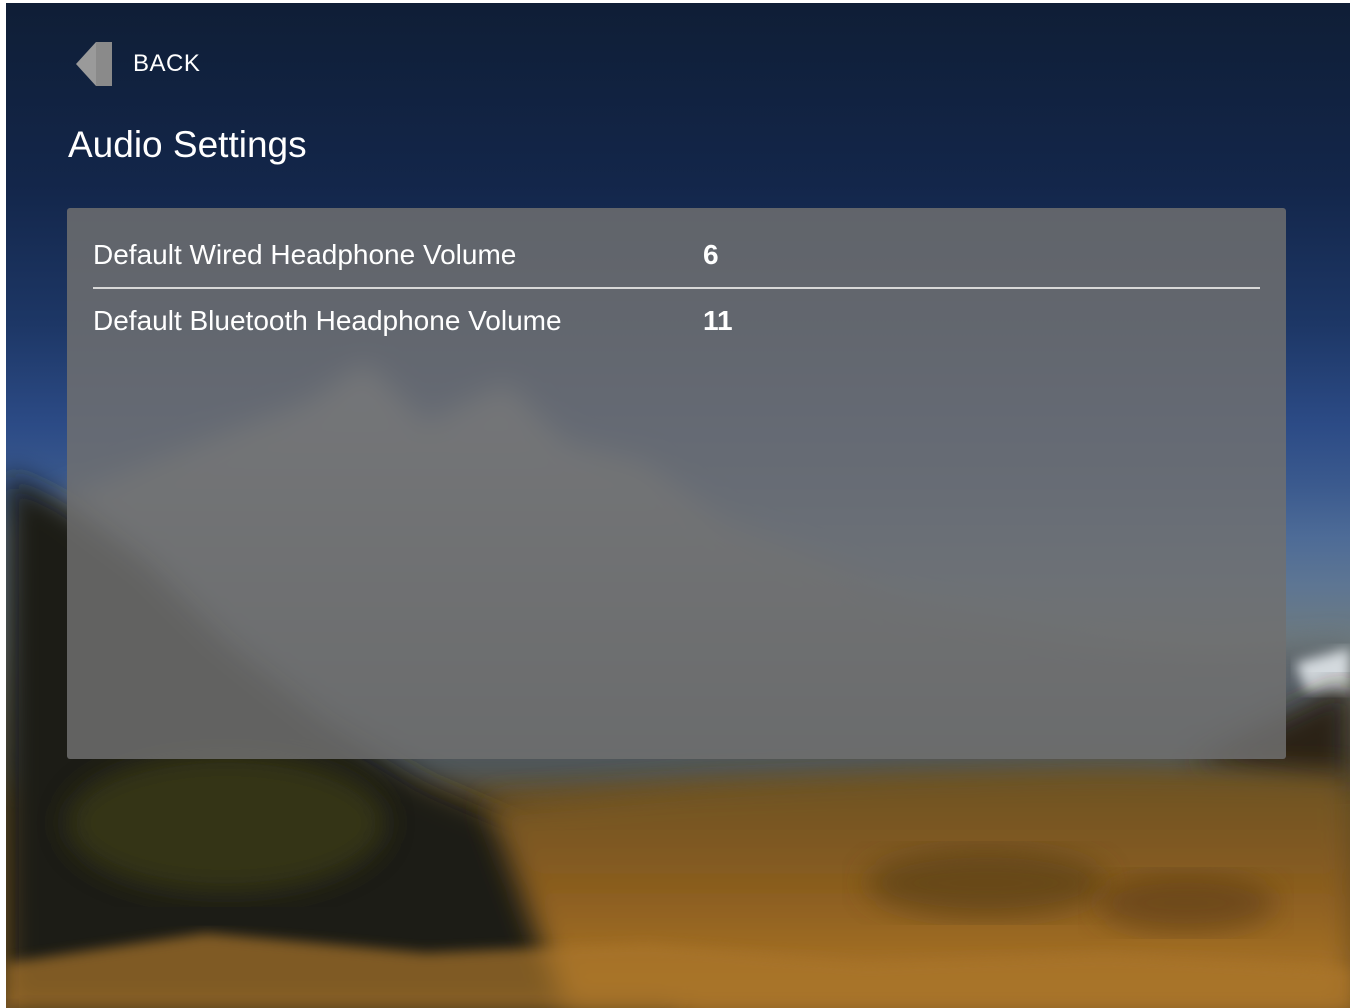 This screenshot has height=1008, width=1350. I want to click on setting-value: 11, so click(718, 320).